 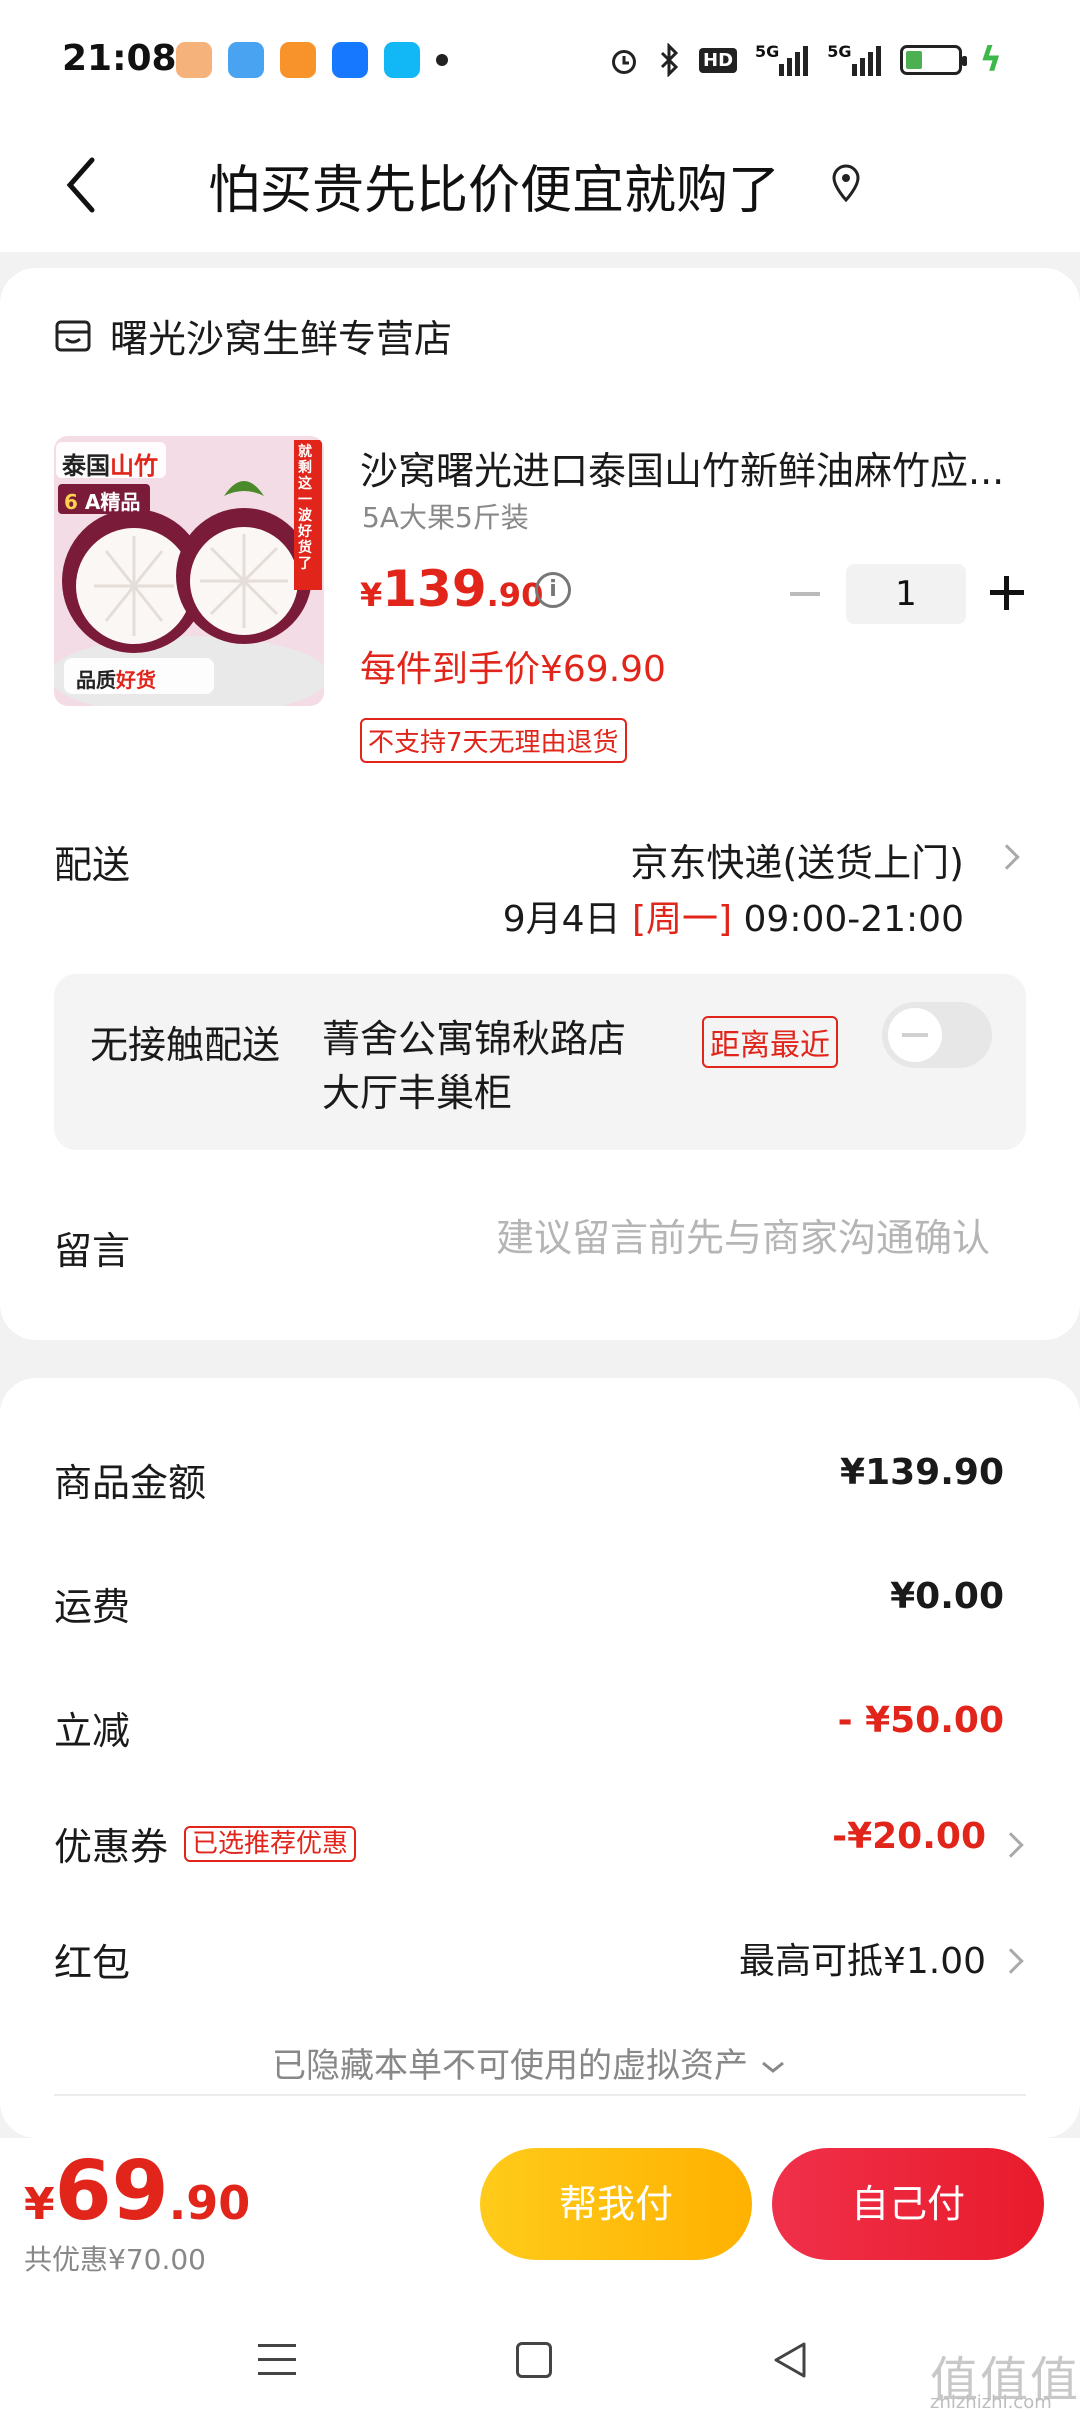 I want to click on message-label: 留言, so click(x=92, y=1251).